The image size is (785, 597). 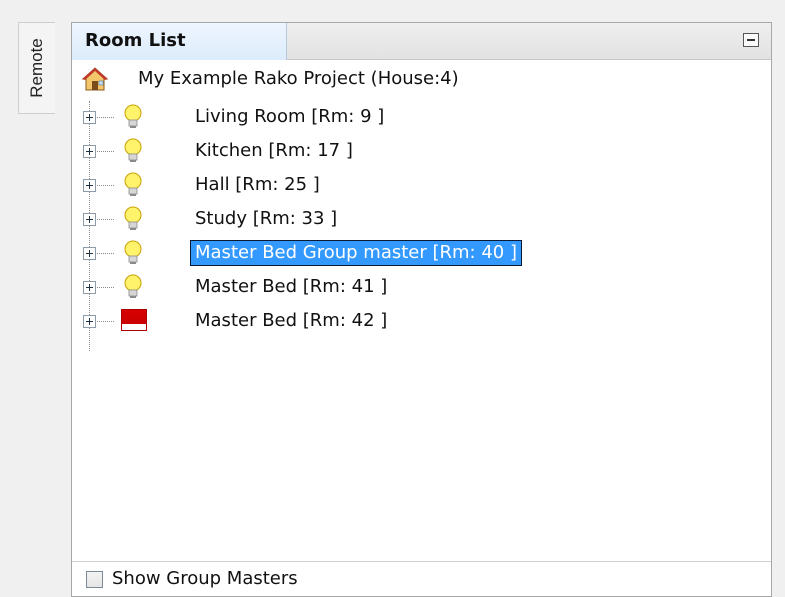 I want to click on tree-item-kitchen: Kitchen [Rm: 17 ], so click(x=417, y=152).